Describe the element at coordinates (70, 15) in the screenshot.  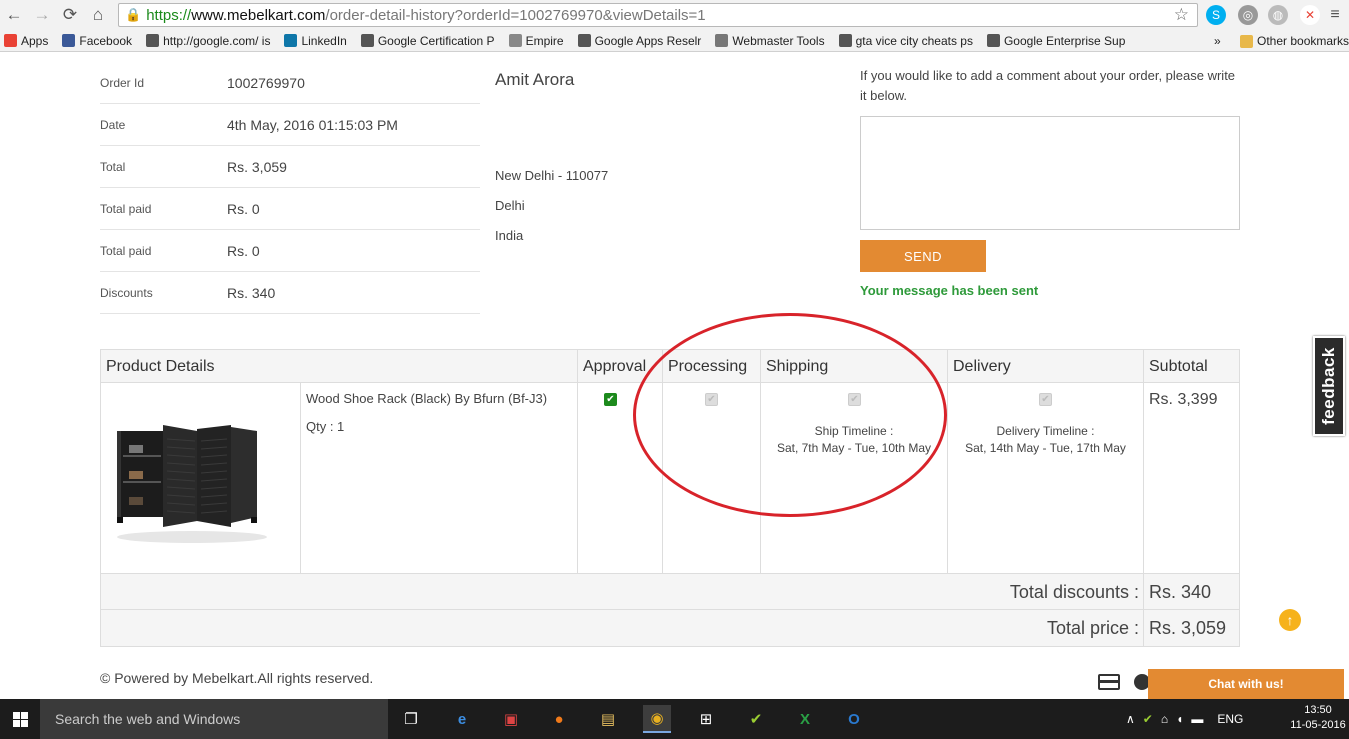
I see `reload-icon: ⟳` at that location.